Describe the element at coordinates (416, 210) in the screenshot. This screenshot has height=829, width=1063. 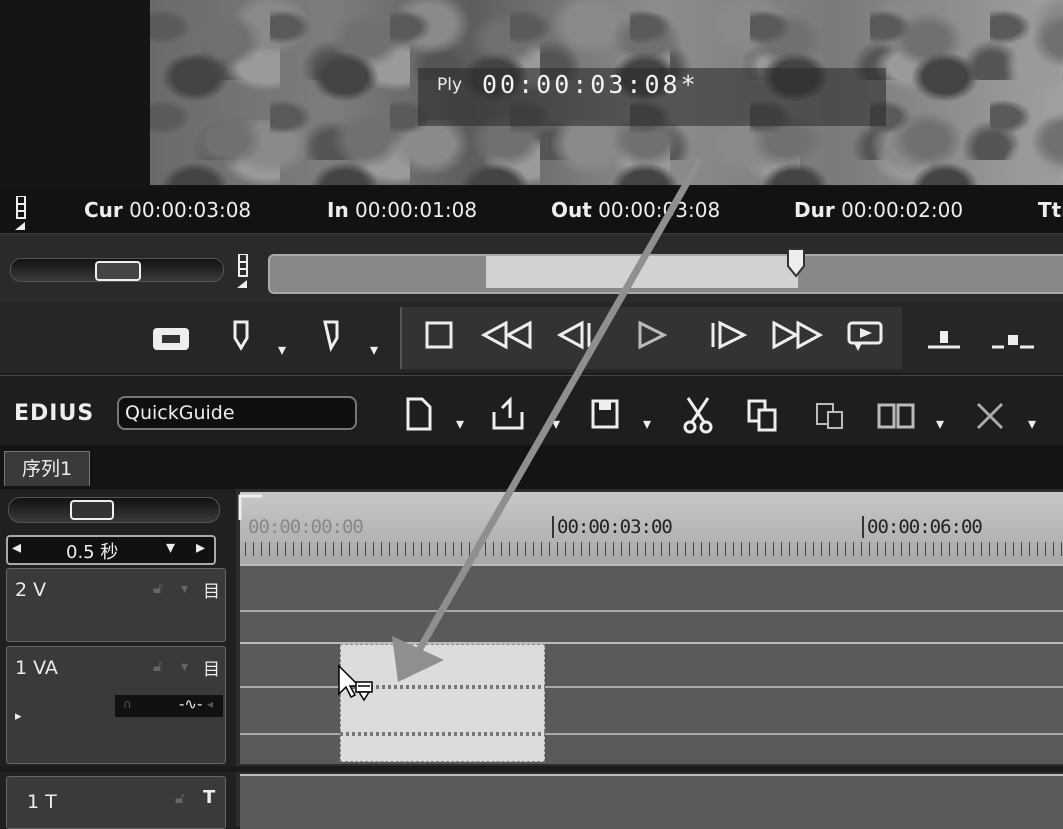
I see `in-value: 00:00:01:08` at that location.